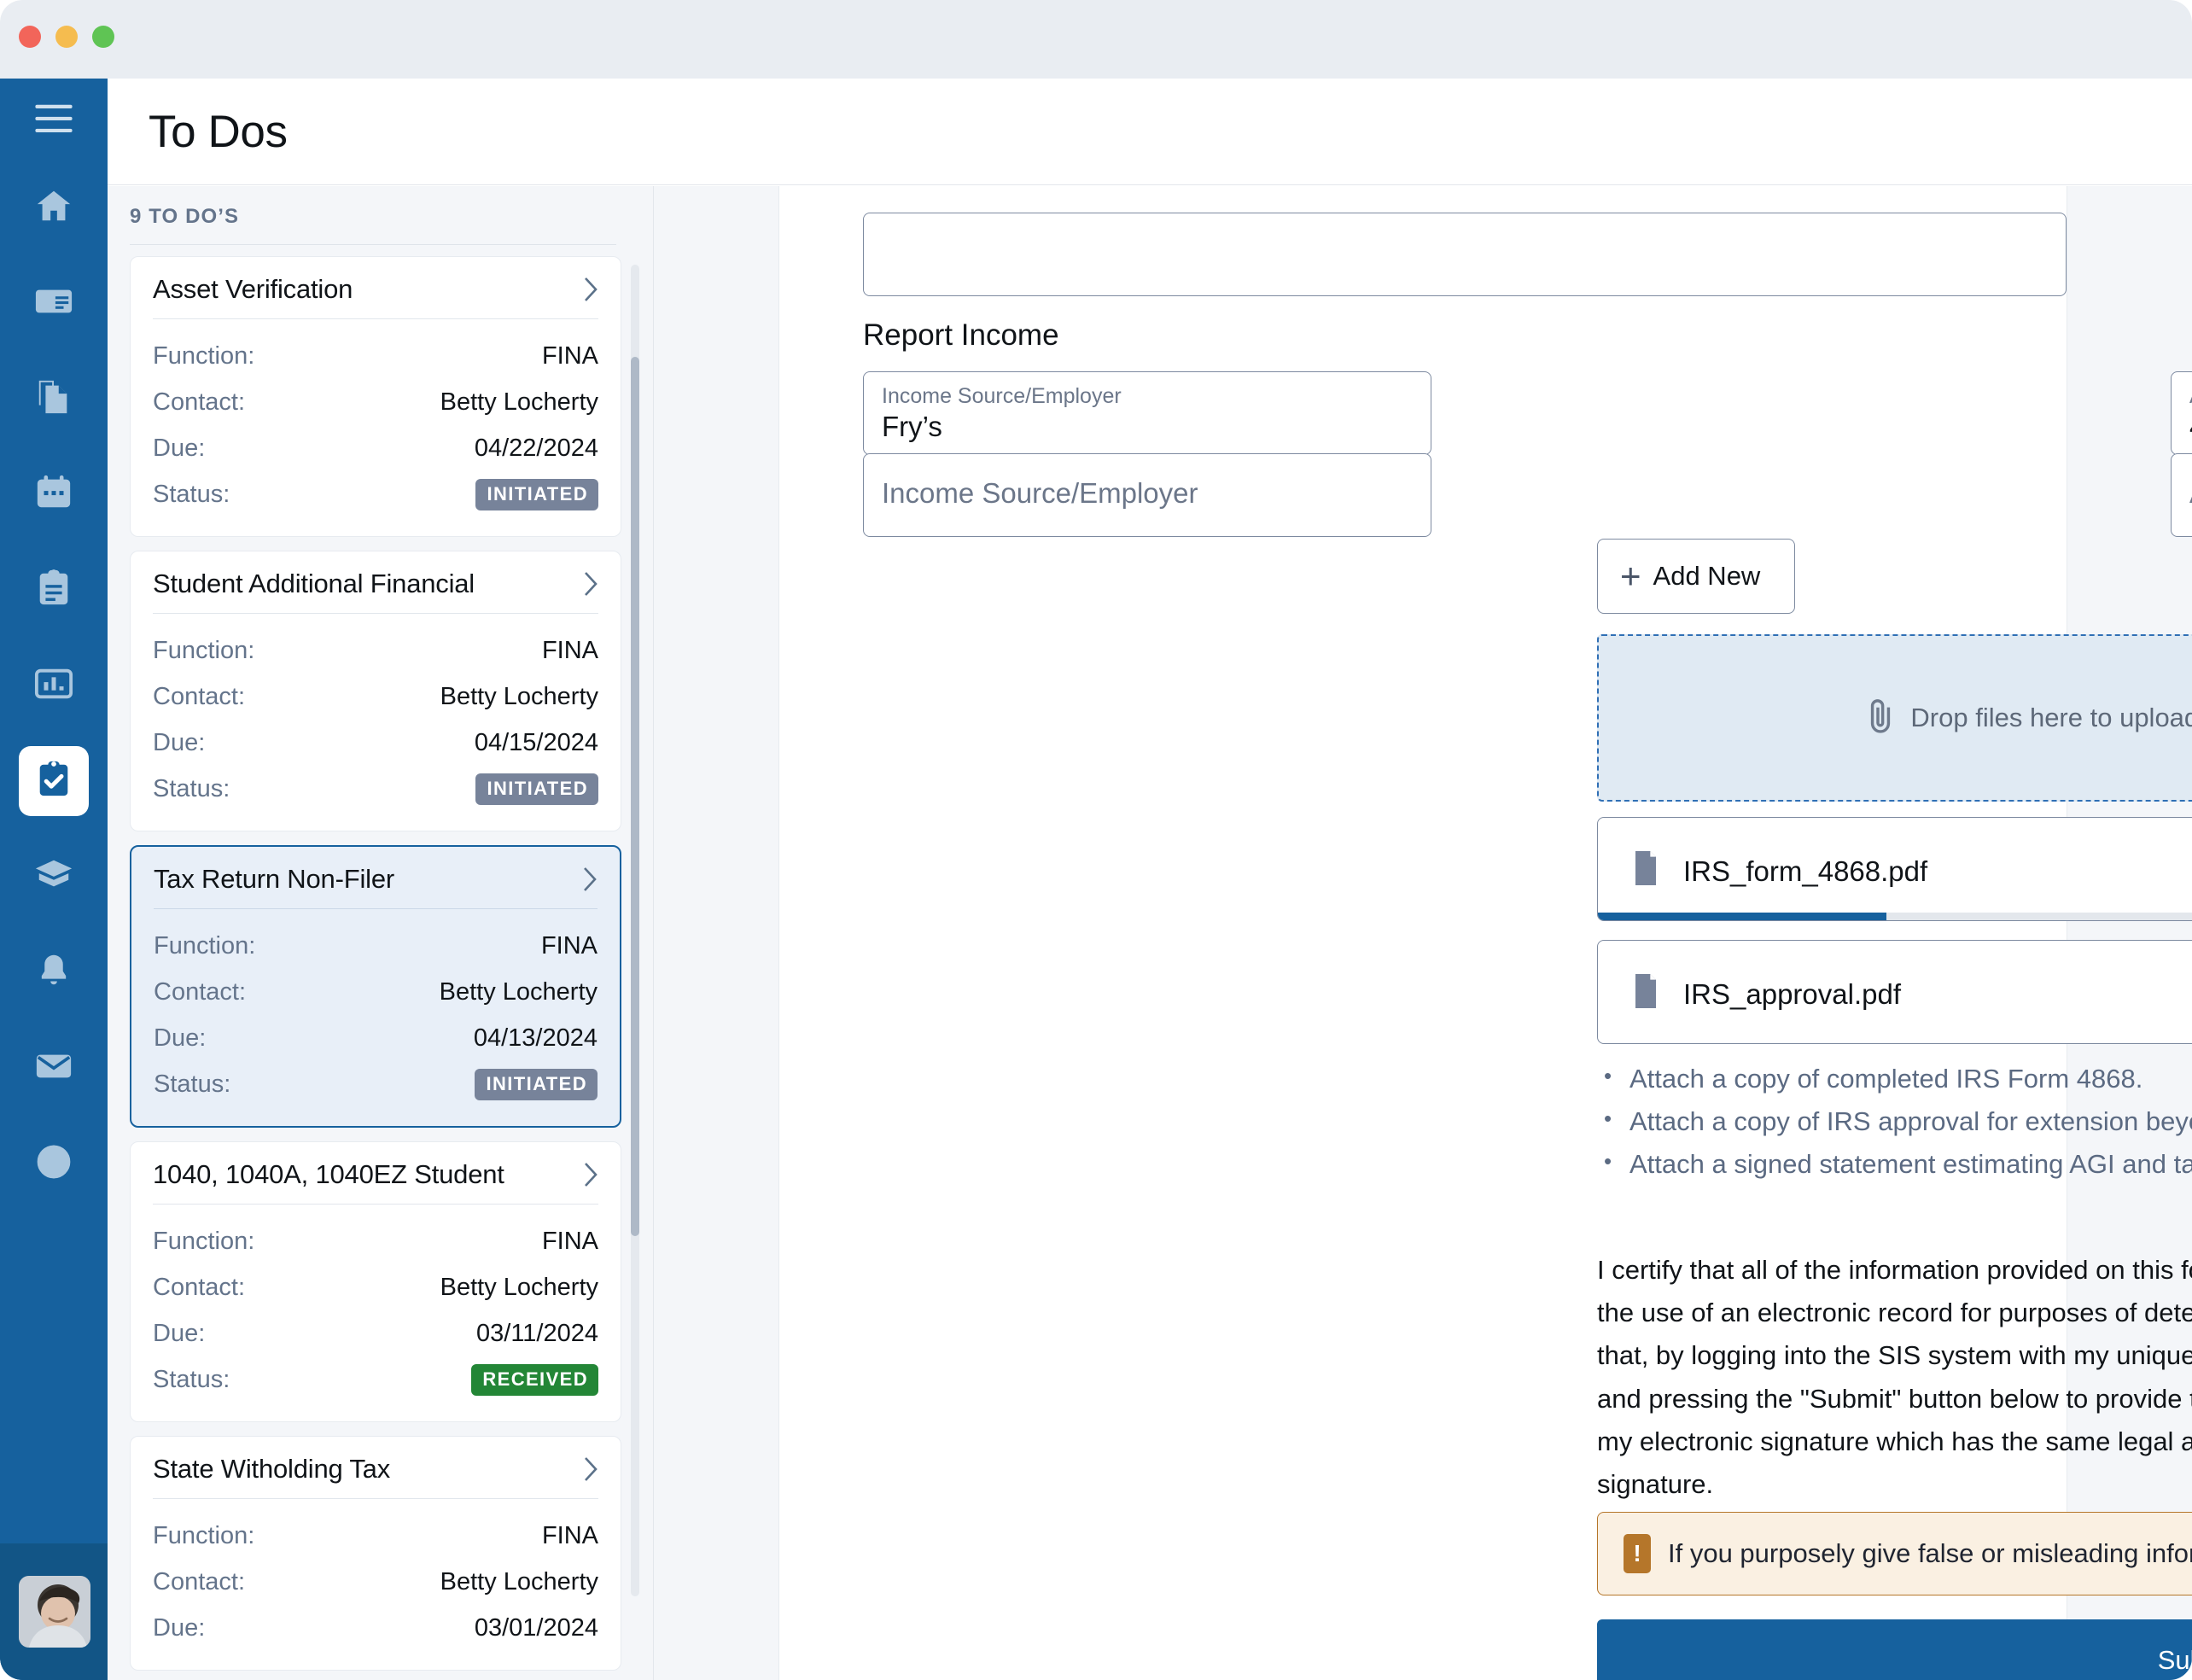  Describe the element at coordinates (54, 877) in the screenshot. I see `sidebar-item-academics` at that location.